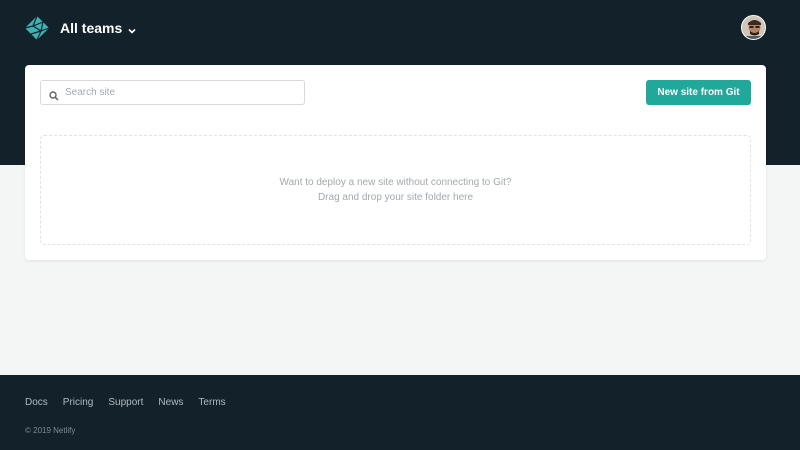 This screenshot has height=450, width=800. I want to click on search-icon, so click(54, 94).